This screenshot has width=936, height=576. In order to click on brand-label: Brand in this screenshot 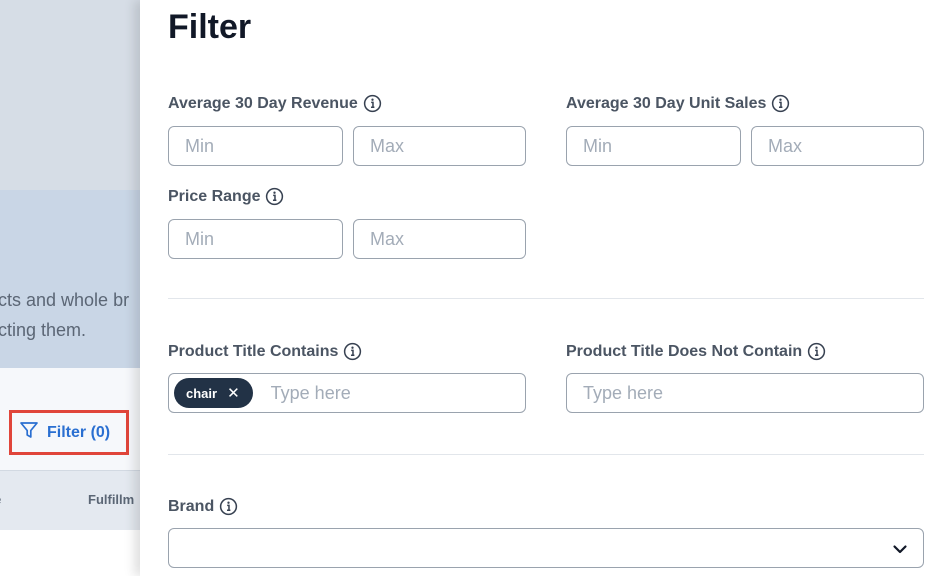, I will do `click(203, 506)`.